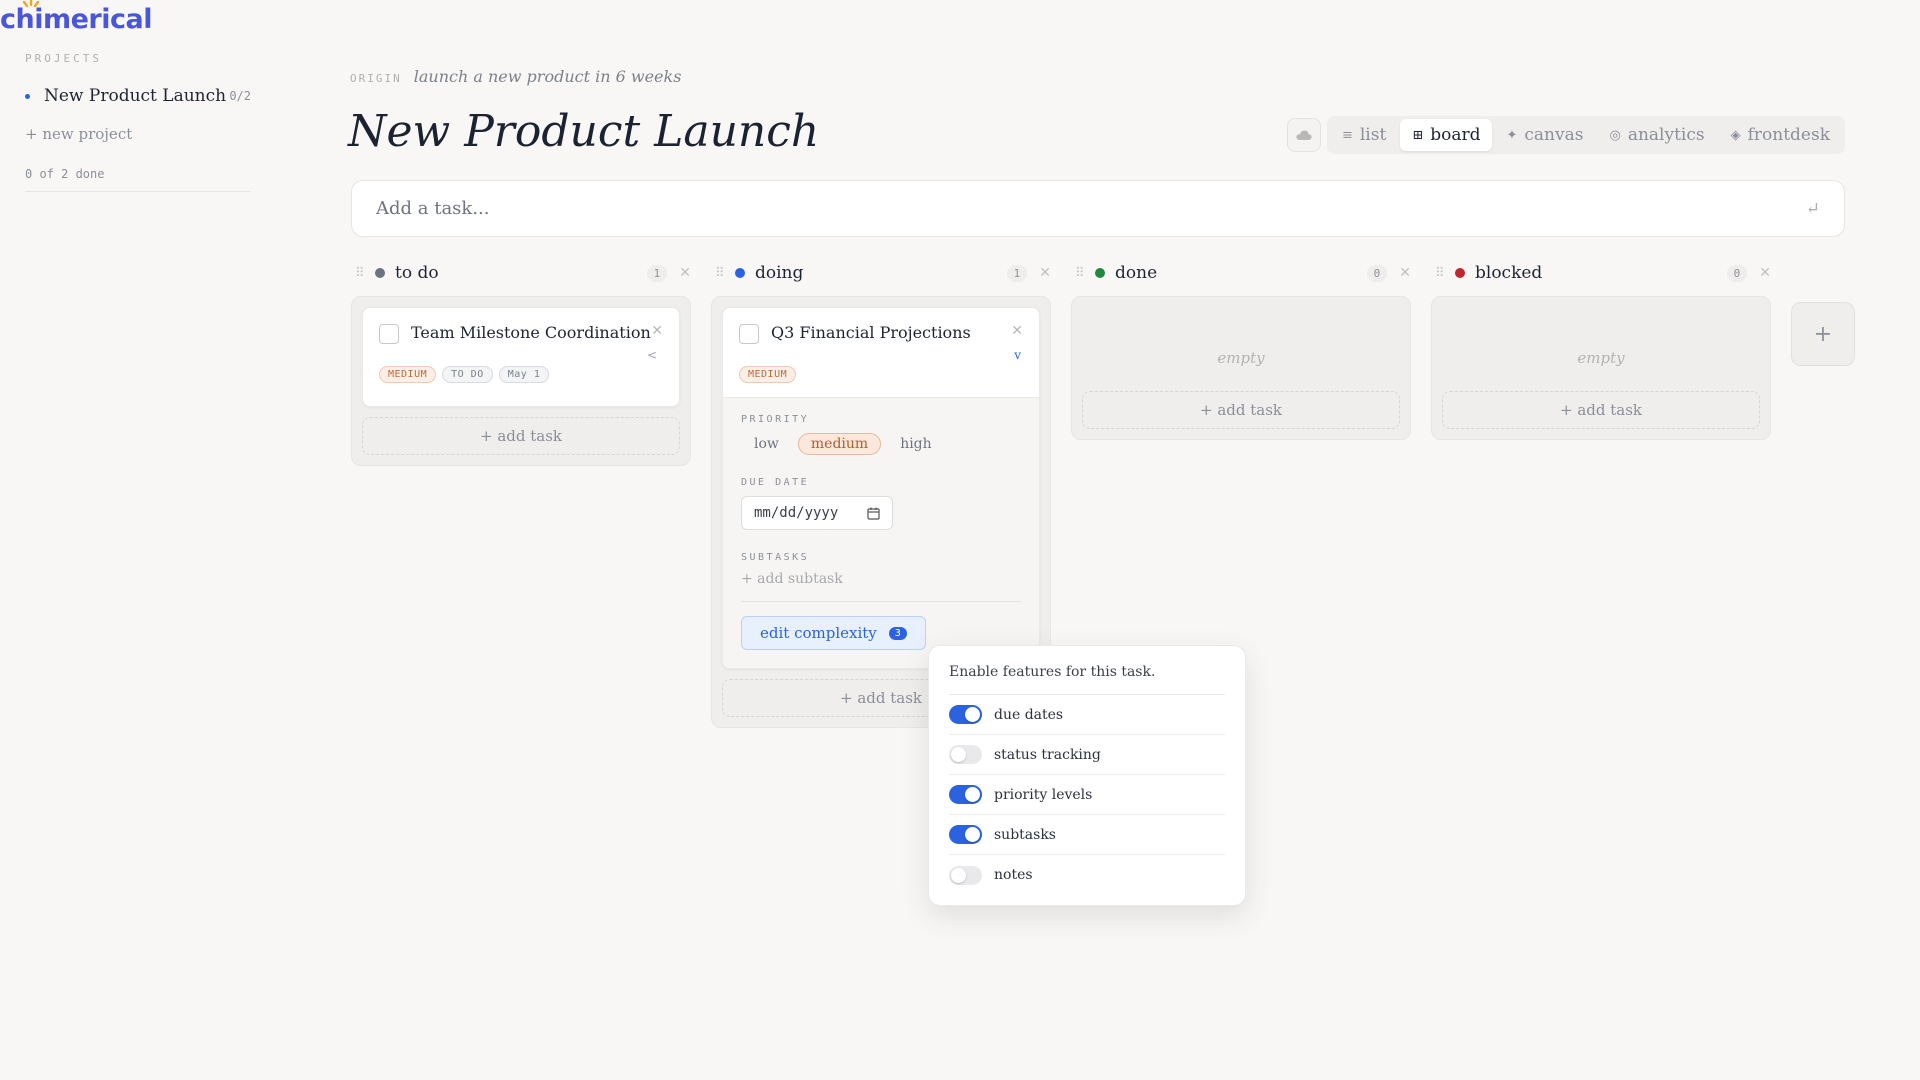 This screenshot has height=1080, width=1920. Describe the element at coordinates (1087, 835) in the screenshot. I see `feature-row-subtasks: subtasks` at that location.